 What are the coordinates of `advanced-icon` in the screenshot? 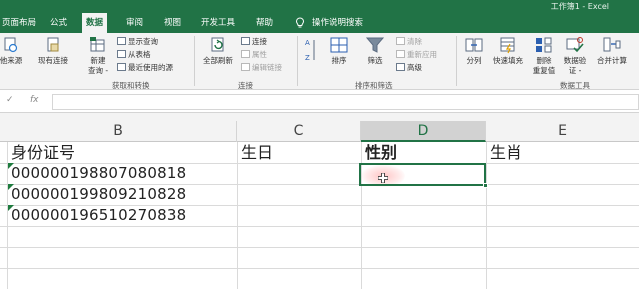 It's located at (400, 67).